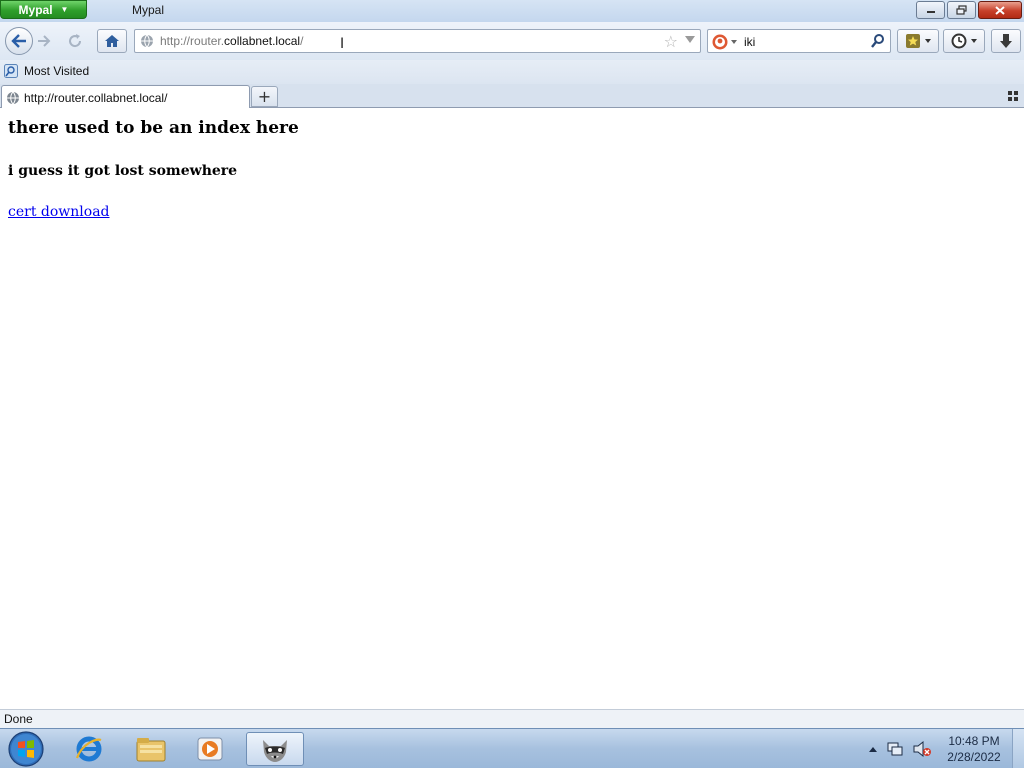  I want to click on bookmarks-toolbar: Most Visited, so click(512, 72).